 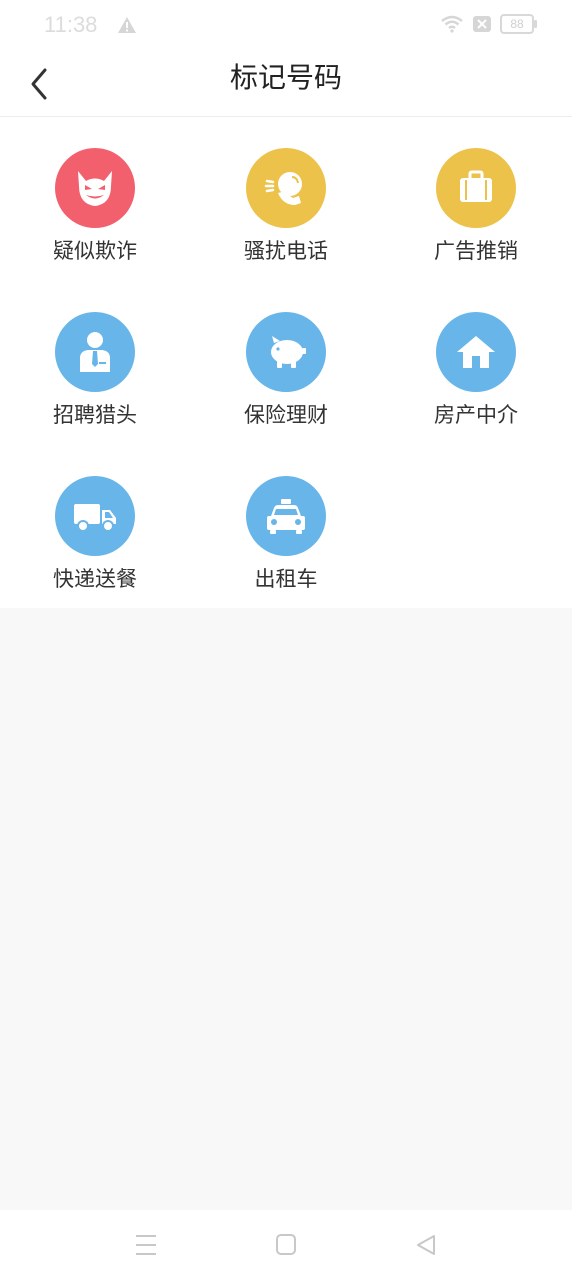 I want to click on back-triangle-icon, so click(x=427, y=1245).